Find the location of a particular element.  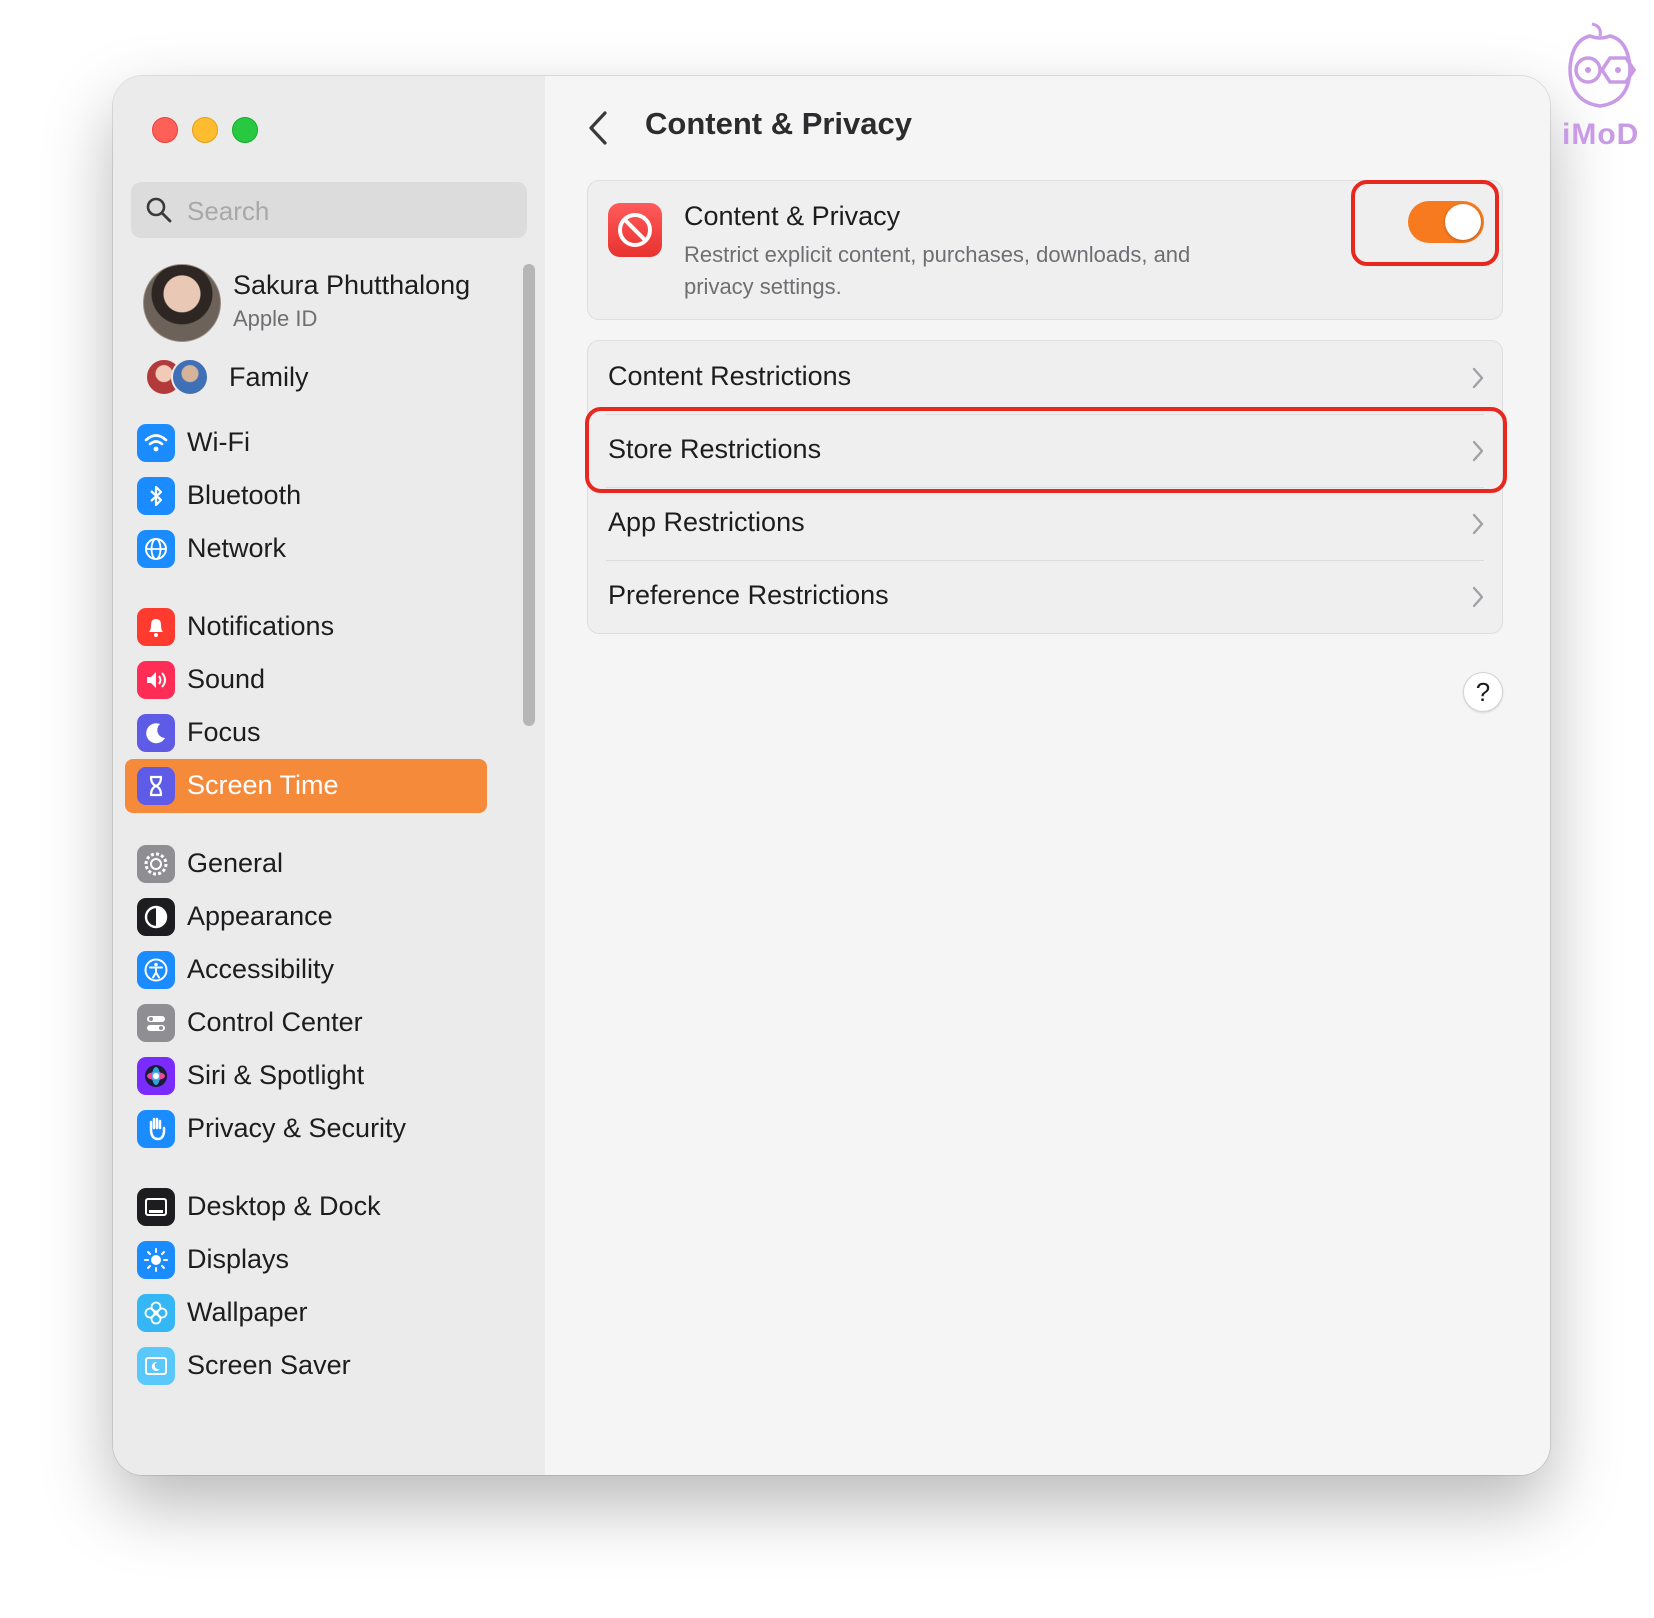

wifi-icon is located at coordinates (156, 443).